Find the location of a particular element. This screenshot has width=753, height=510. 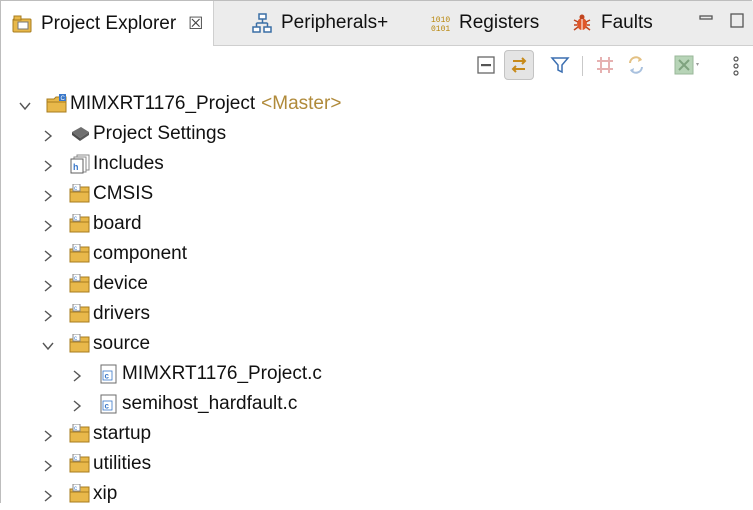

view-menu-icon is located at coordinates (736, 65).